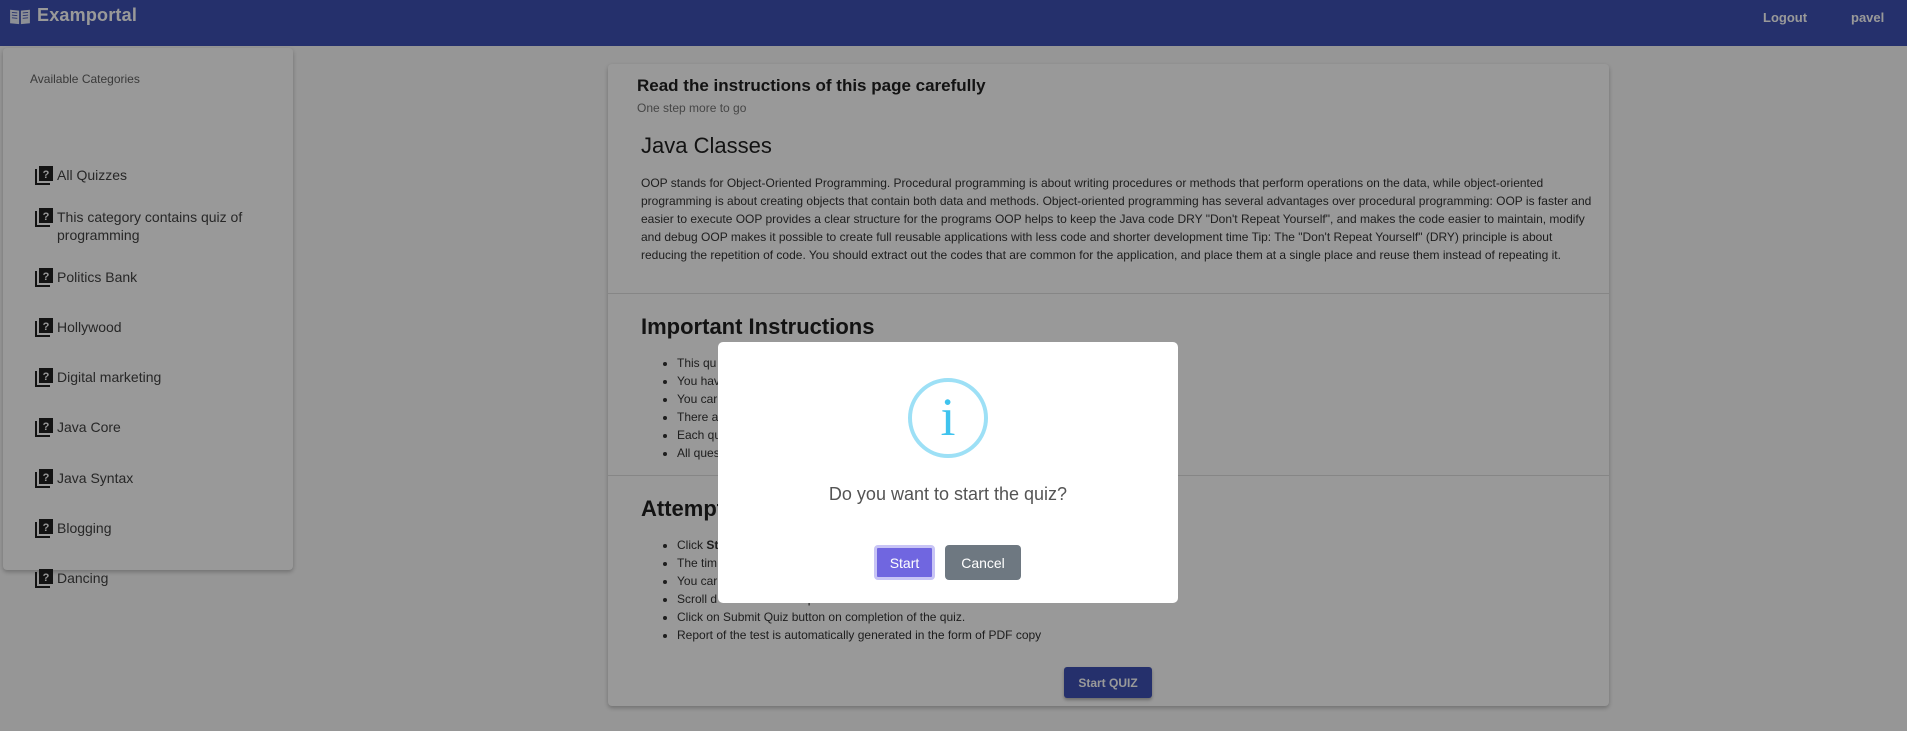  Describe the element at coordinates (904, 562) in the screenshot. I see `start-button: Start` at that location.